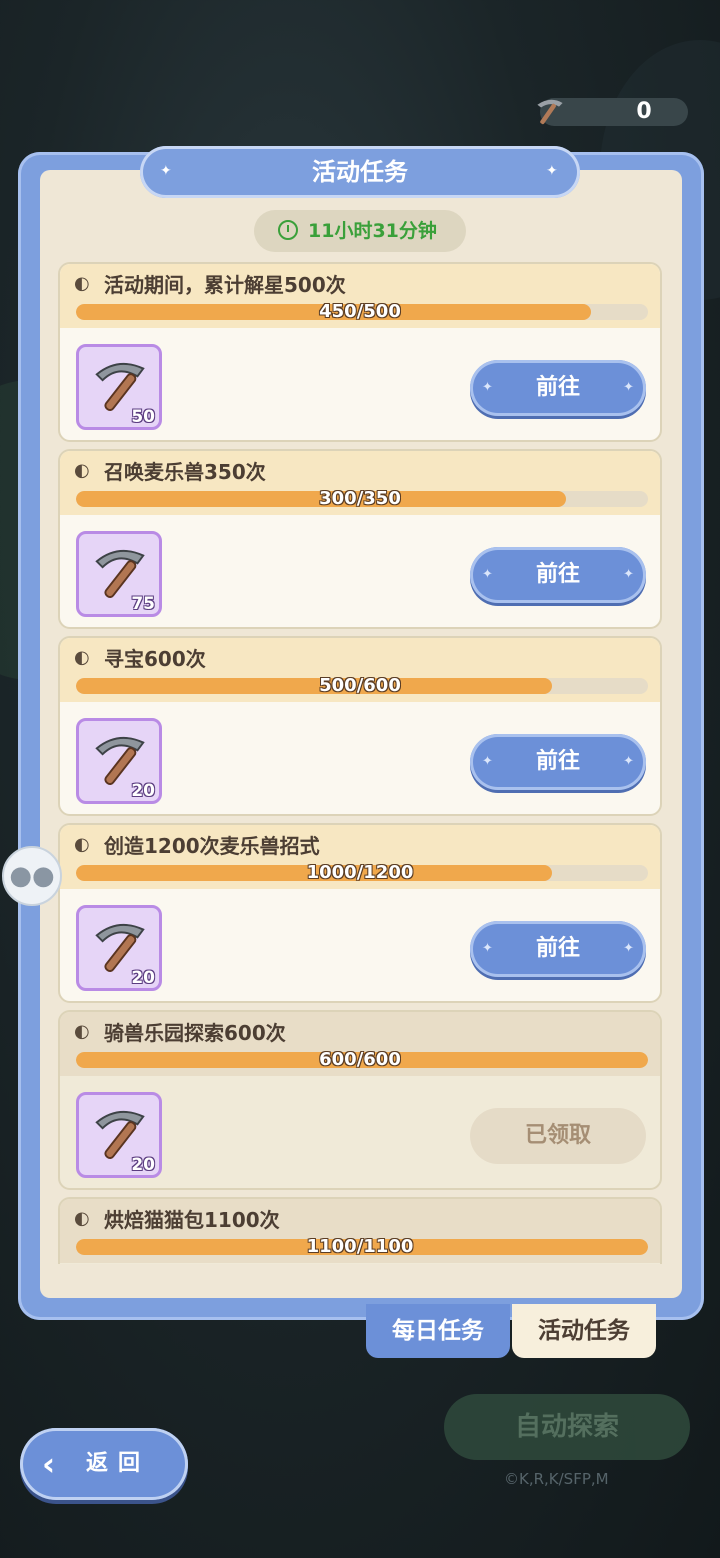 This screenshot has width=720, height=1558. What do you see at coordinates (195, 1033) in the screenshot?
I see `task-name: 骑兽乐园探索600次` at bounding box center [195, 1033].